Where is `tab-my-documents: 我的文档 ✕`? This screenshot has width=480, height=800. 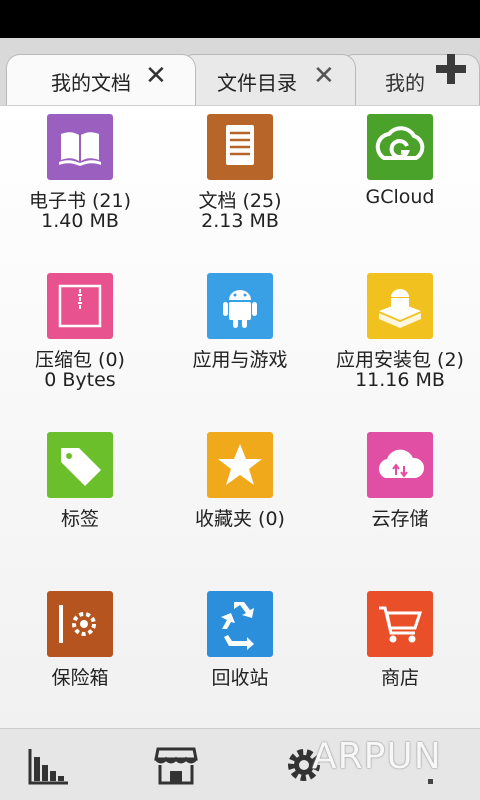 tab-my-documents: 我的文档 ✕ is located at coordinates (101, 79).